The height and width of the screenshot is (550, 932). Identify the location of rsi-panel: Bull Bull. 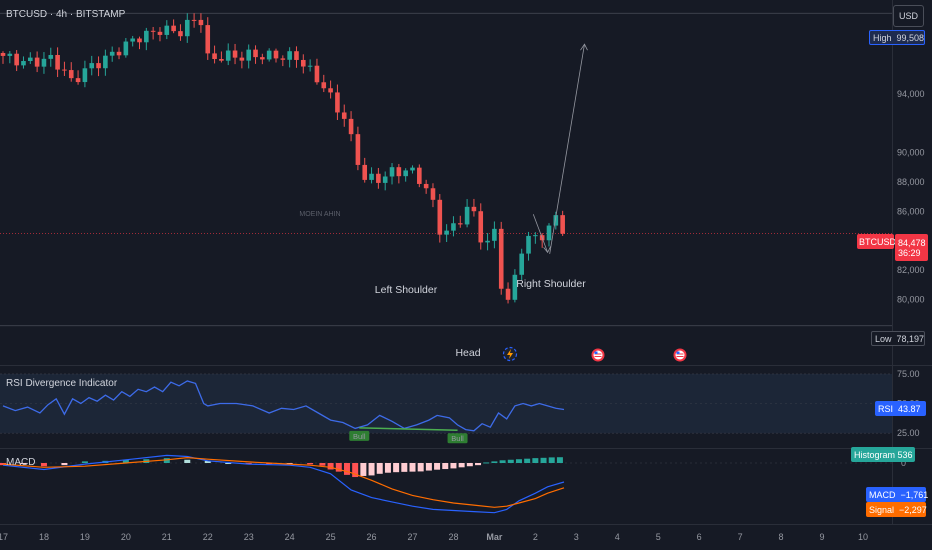
(446, 408).